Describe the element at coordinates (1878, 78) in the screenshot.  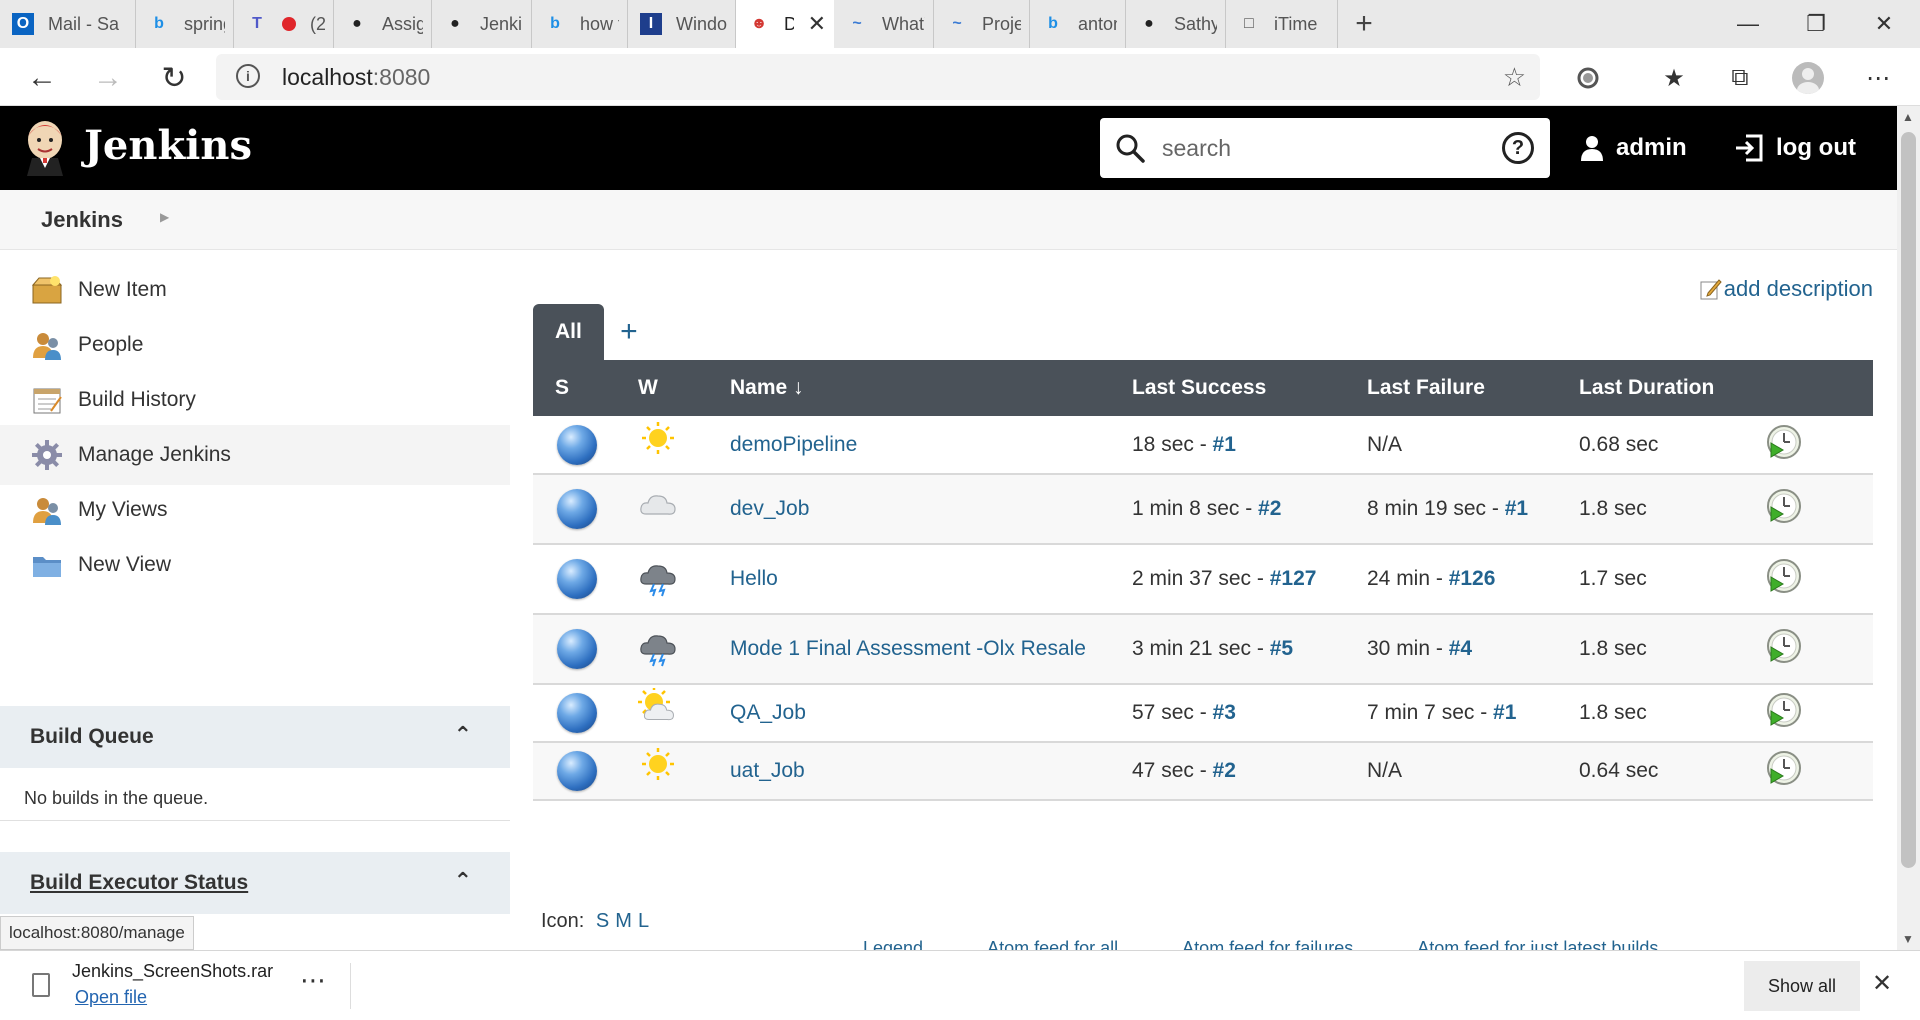
I see `settings-more-icon: ⋯` at that location.